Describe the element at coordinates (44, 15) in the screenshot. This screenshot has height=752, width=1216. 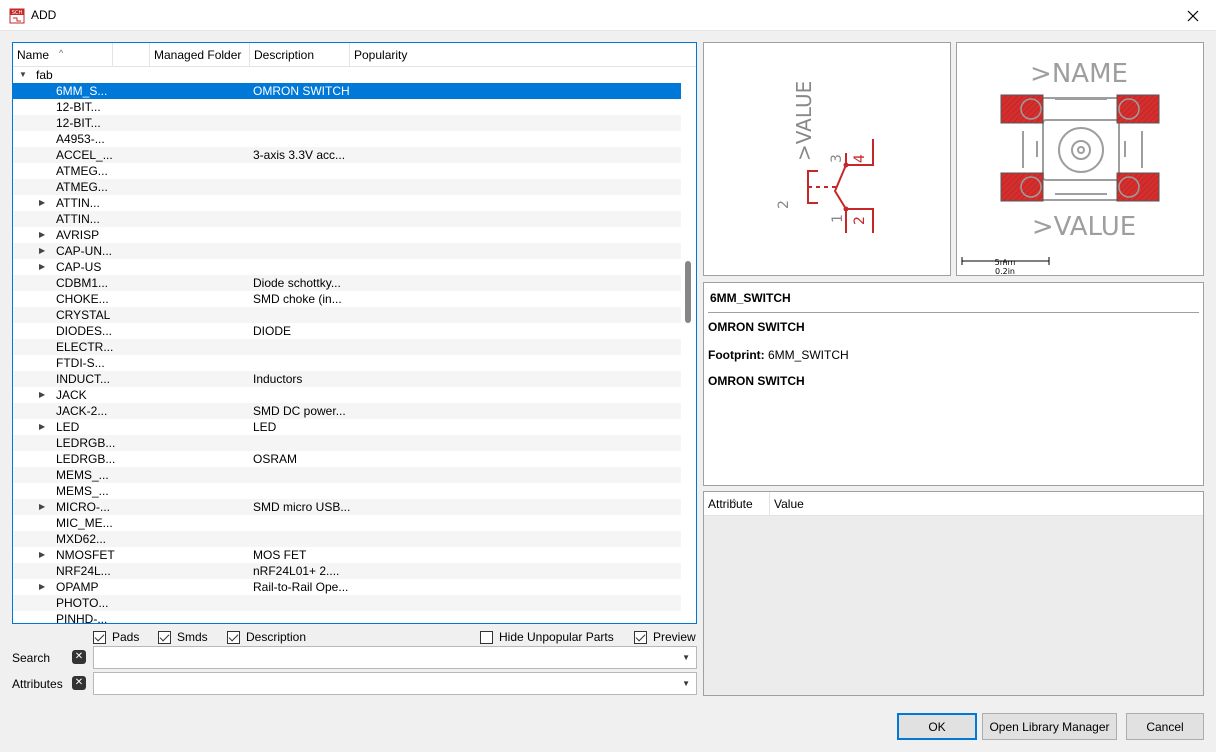
I see `window-title: ADD` at that location.